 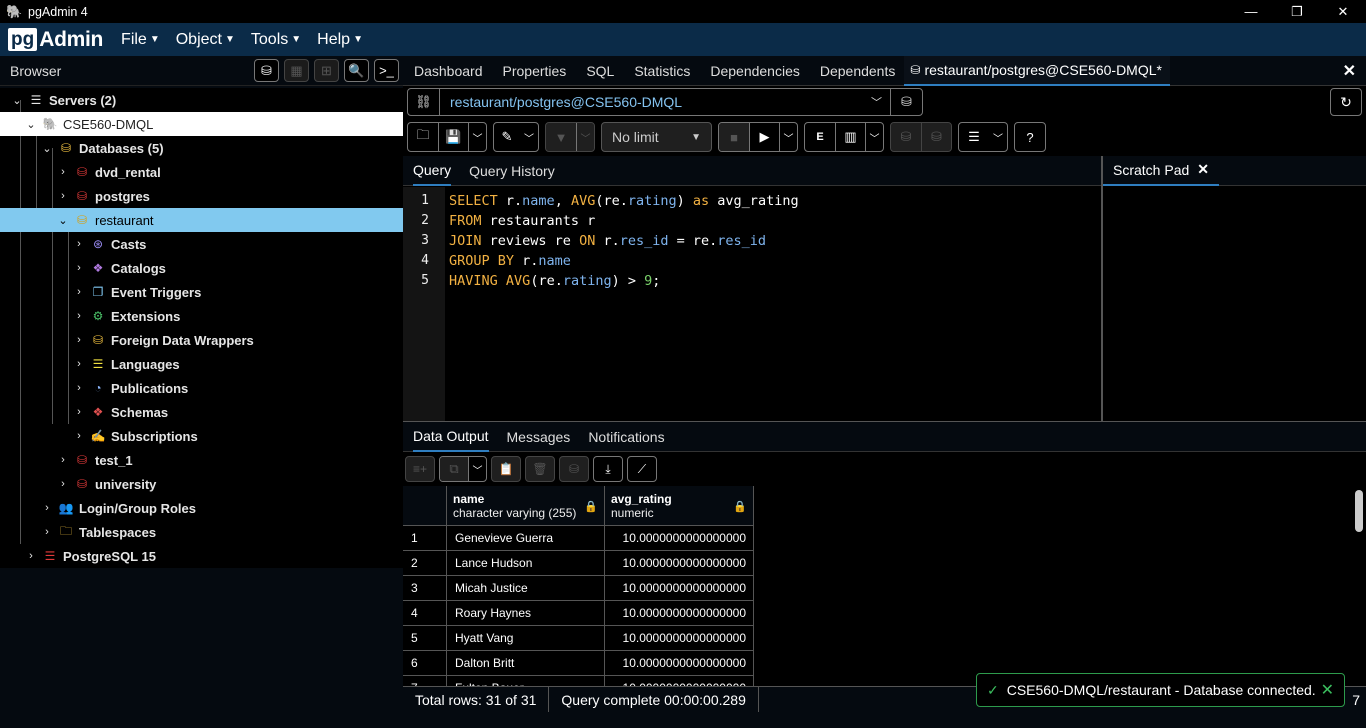 I want to click on tab-dependents: Dependents, so click(x=858, y=71).